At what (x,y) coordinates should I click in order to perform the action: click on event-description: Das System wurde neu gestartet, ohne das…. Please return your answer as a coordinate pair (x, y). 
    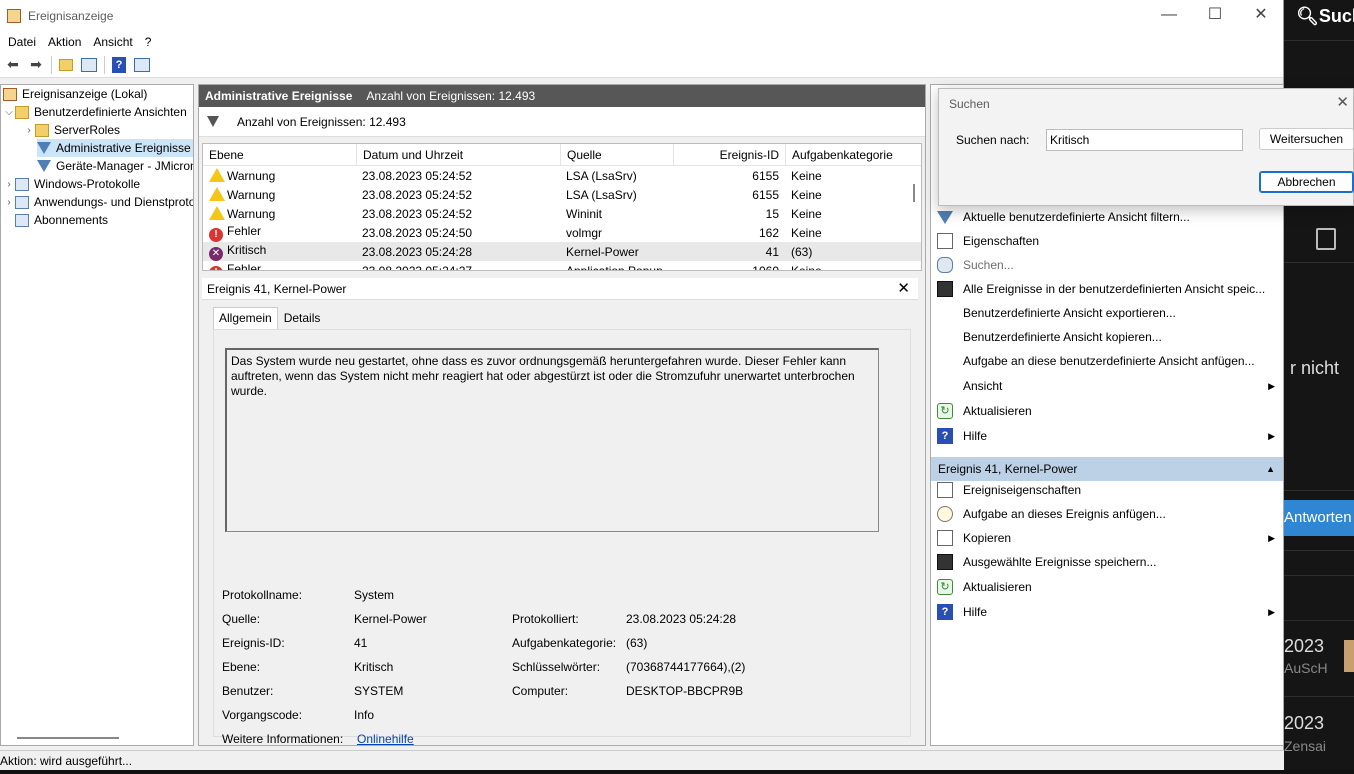
    Looking at the image, I should click on (552, 440).